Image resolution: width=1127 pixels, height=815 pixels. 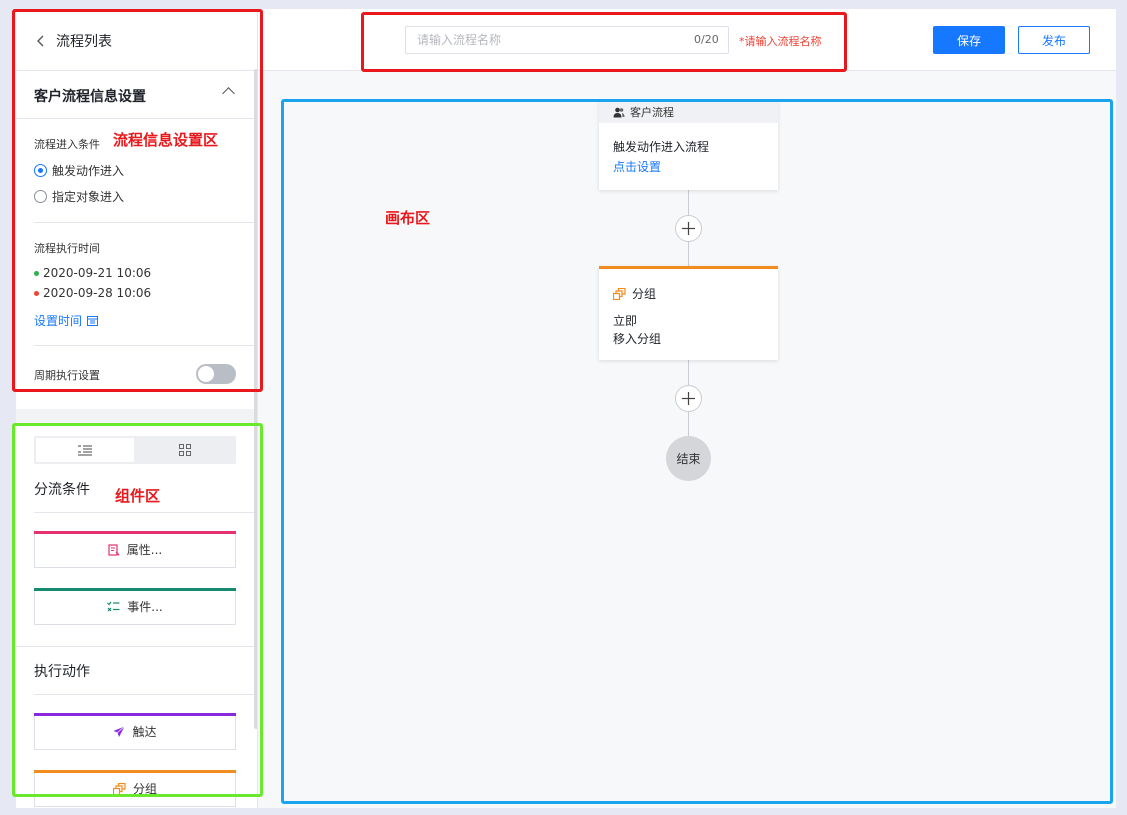 What do you see at coordinates (138, 496) in the screenshot?
I see `component-zone-label: 组件区` at bounding box center [138, 496].